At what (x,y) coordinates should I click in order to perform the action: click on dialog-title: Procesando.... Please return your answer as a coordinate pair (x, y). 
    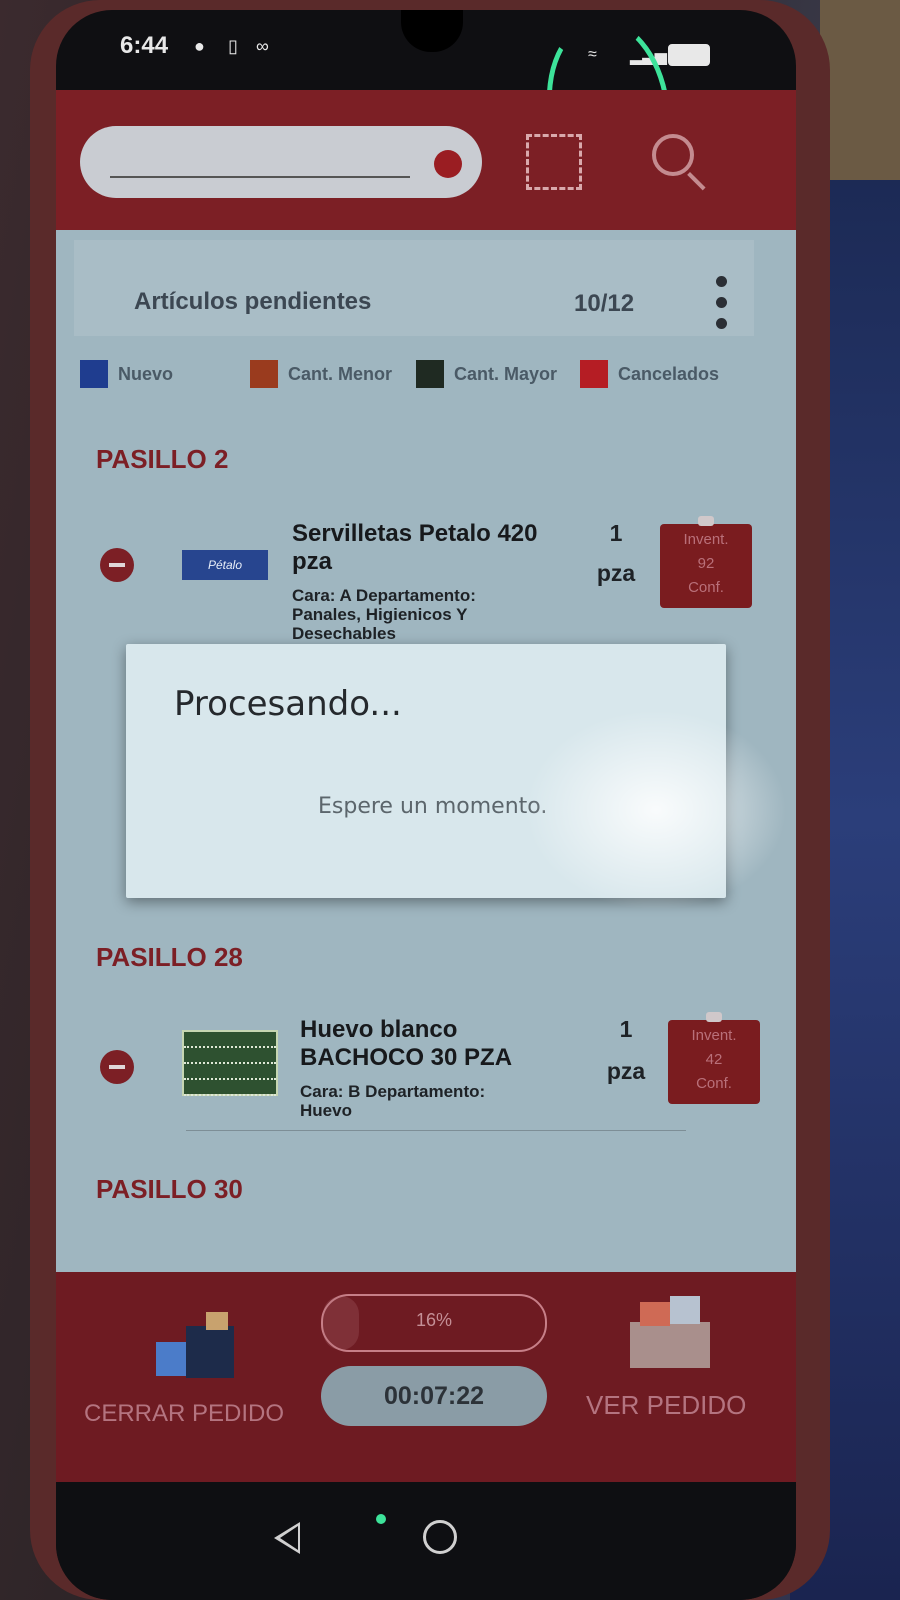
    Looking at the image, I should click on (288, 704).